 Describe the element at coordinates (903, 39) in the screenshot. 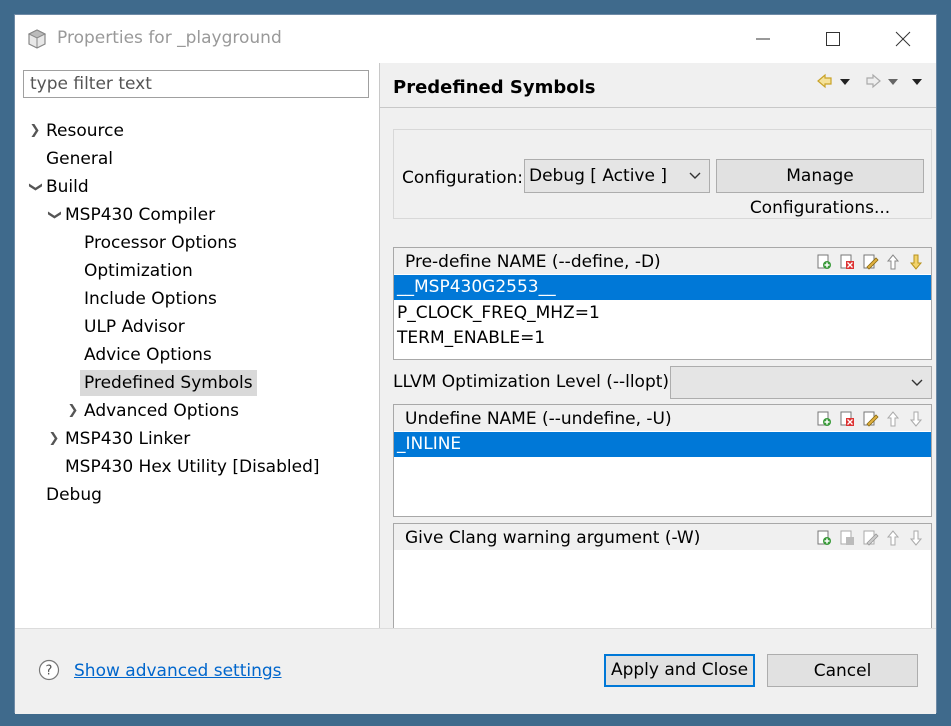

I see `close-icon` at that location.